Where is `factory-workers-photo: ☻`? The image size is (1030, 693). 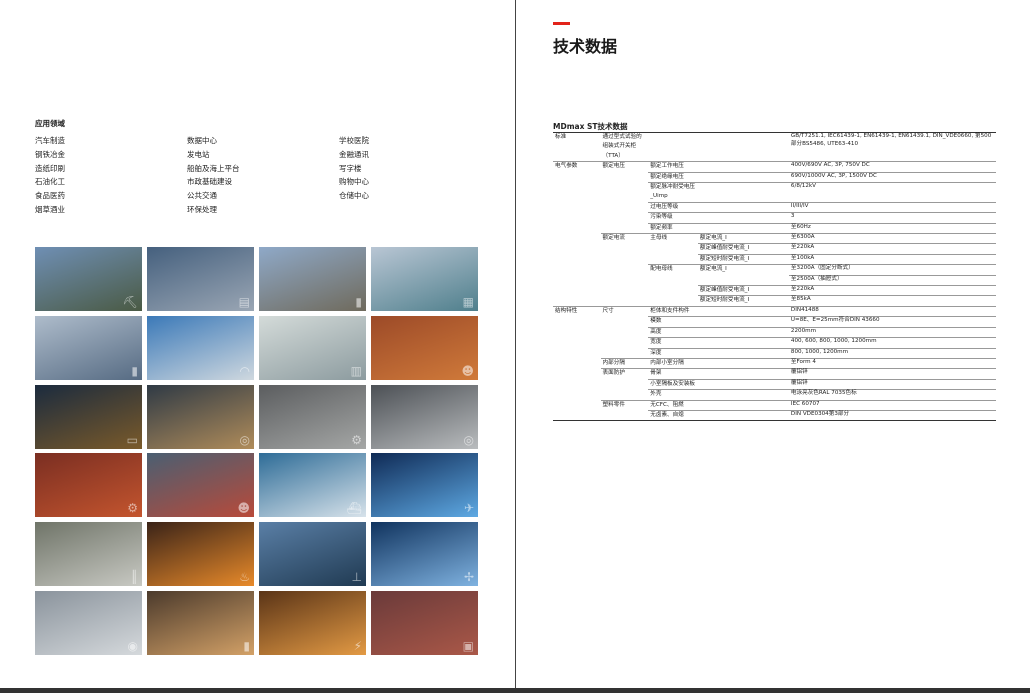 factory-workers-photo: ☻ is located at coordinates (200, 485).